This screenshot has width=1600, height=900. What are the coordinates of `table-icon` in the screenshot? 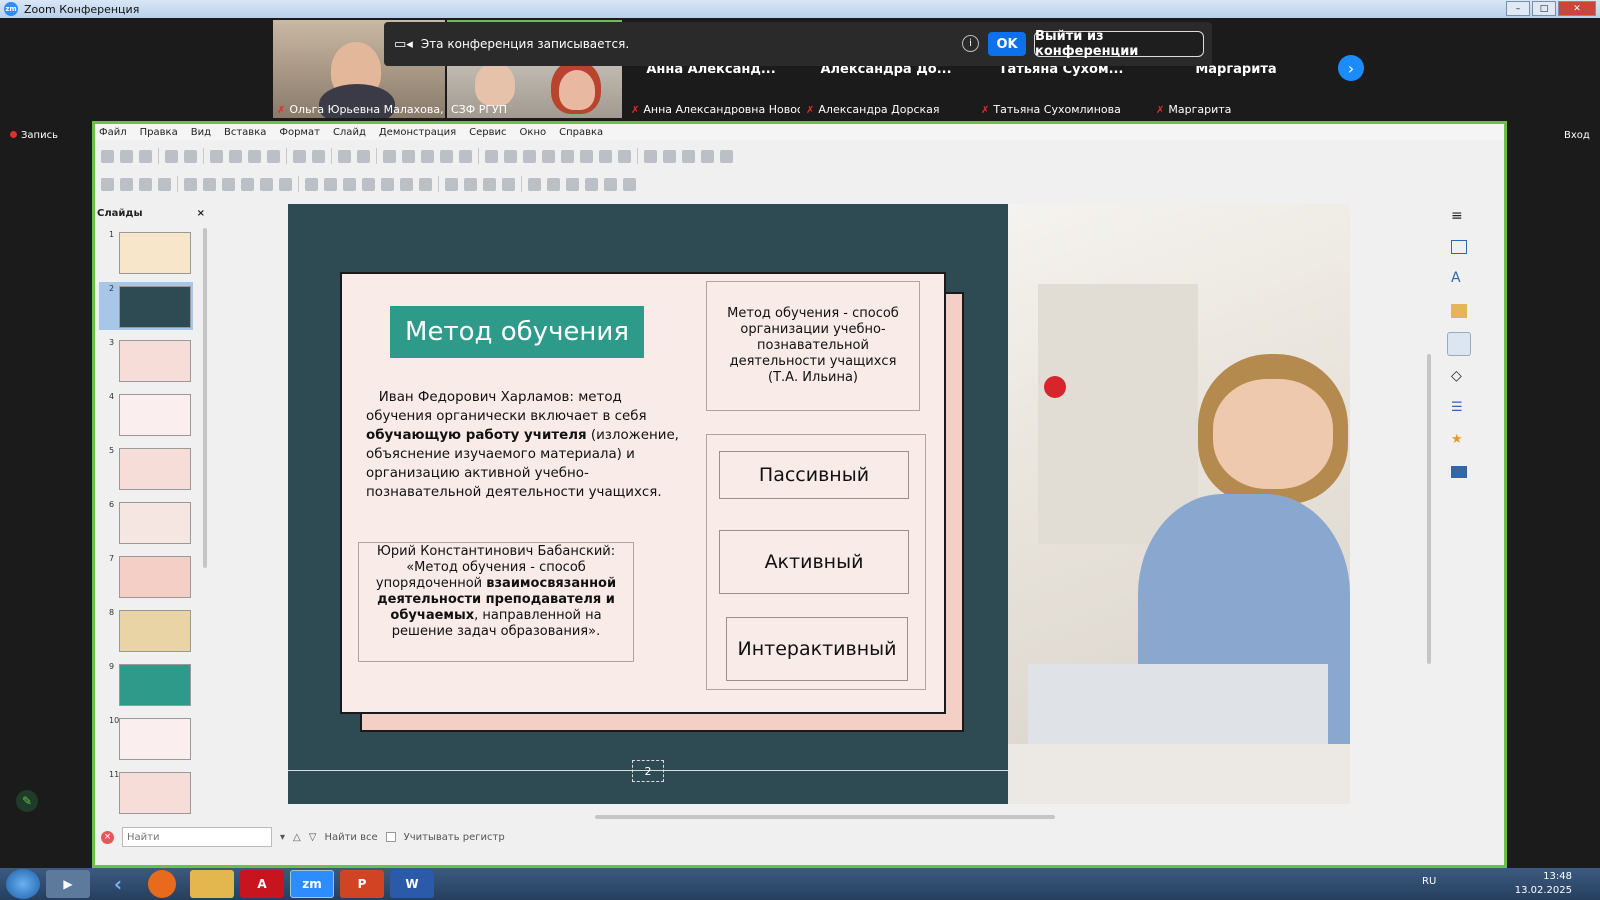 It's located at (491, 156).